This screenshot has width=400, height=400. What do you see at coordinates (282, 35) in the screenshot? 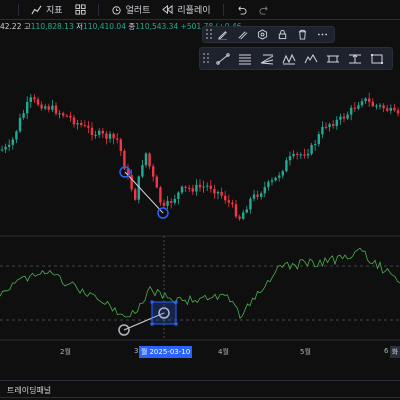
I see `lock-icon` at bounding box center [282, 35].